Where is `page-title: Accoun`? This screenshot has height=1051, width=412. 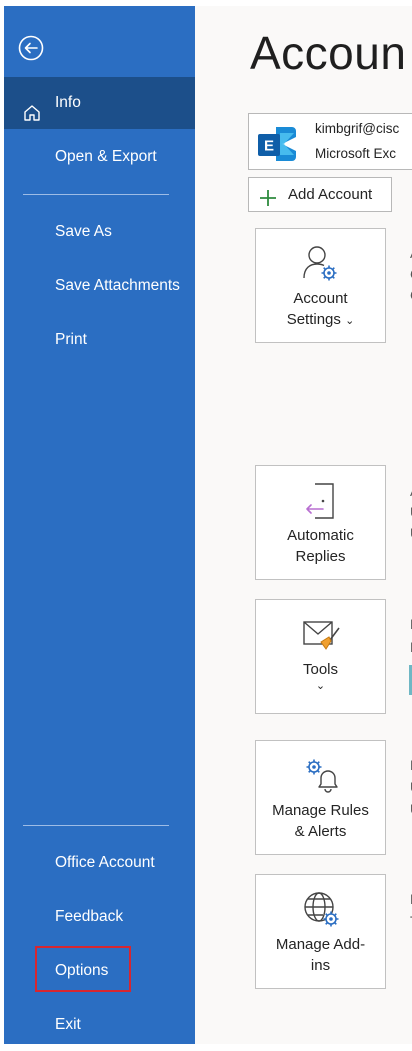 page-title: Accoun is located at coordinates (328, 53).